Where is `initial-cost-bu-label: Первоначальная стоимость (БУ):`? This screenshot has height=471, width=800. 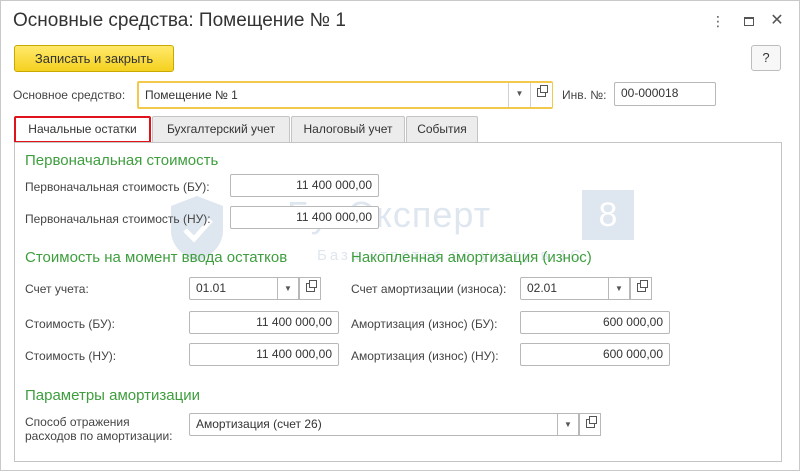 initial-cost-bu-label: Первоначальная стоимость (БУ): is located at coordinates (117, 187).